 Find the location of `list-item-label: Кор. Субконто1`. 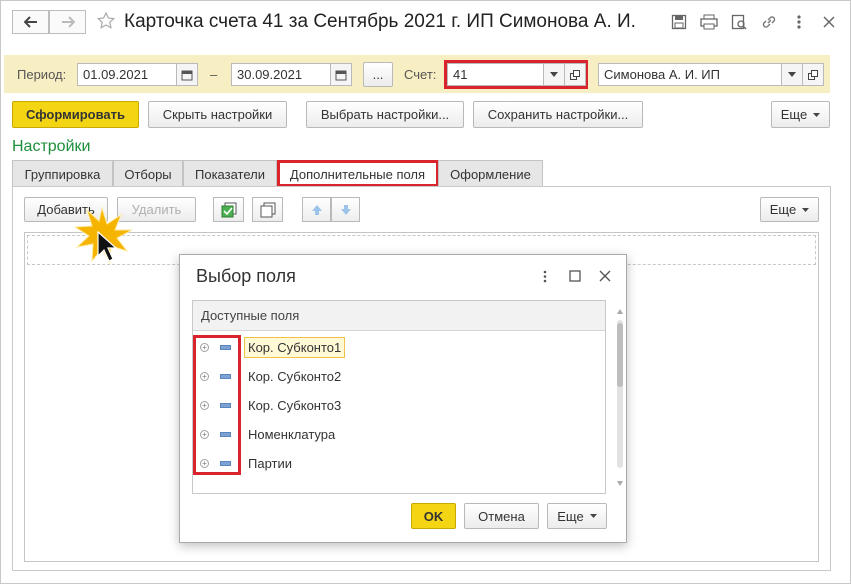

list-item-label: Кор. Субконто1 is located at coordinates (295, 347).